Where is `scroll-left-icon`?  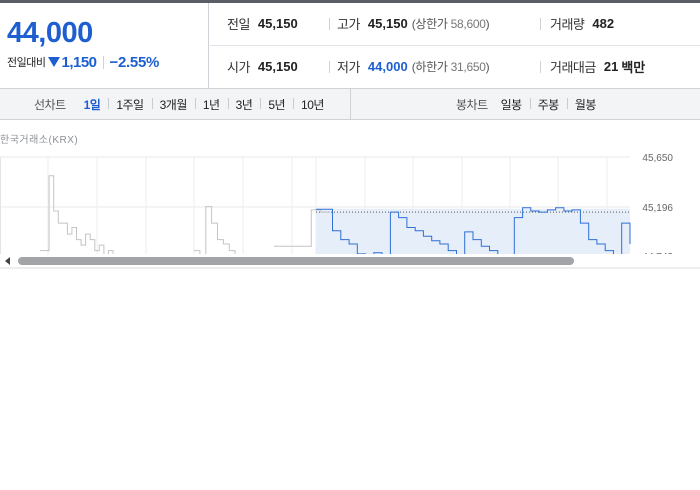 scroll-left-icon is located at coordinates (7, 261).